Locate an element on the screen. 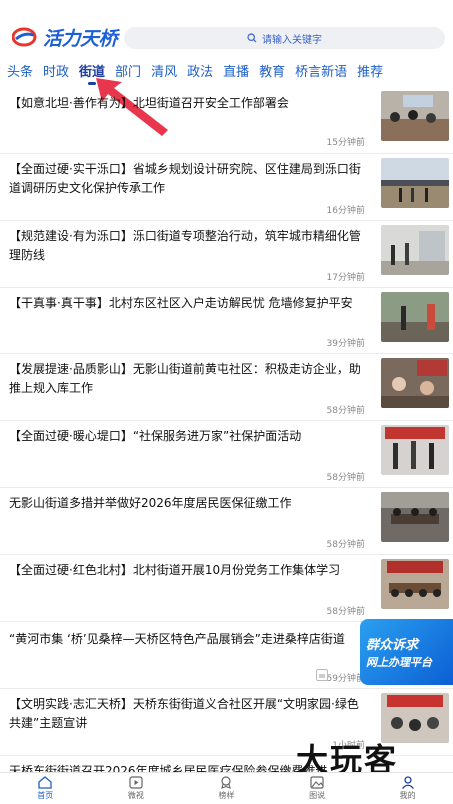  complaint-platform-banner: 群众诉求 网上办理平台 is located at coordinates (406, 652).